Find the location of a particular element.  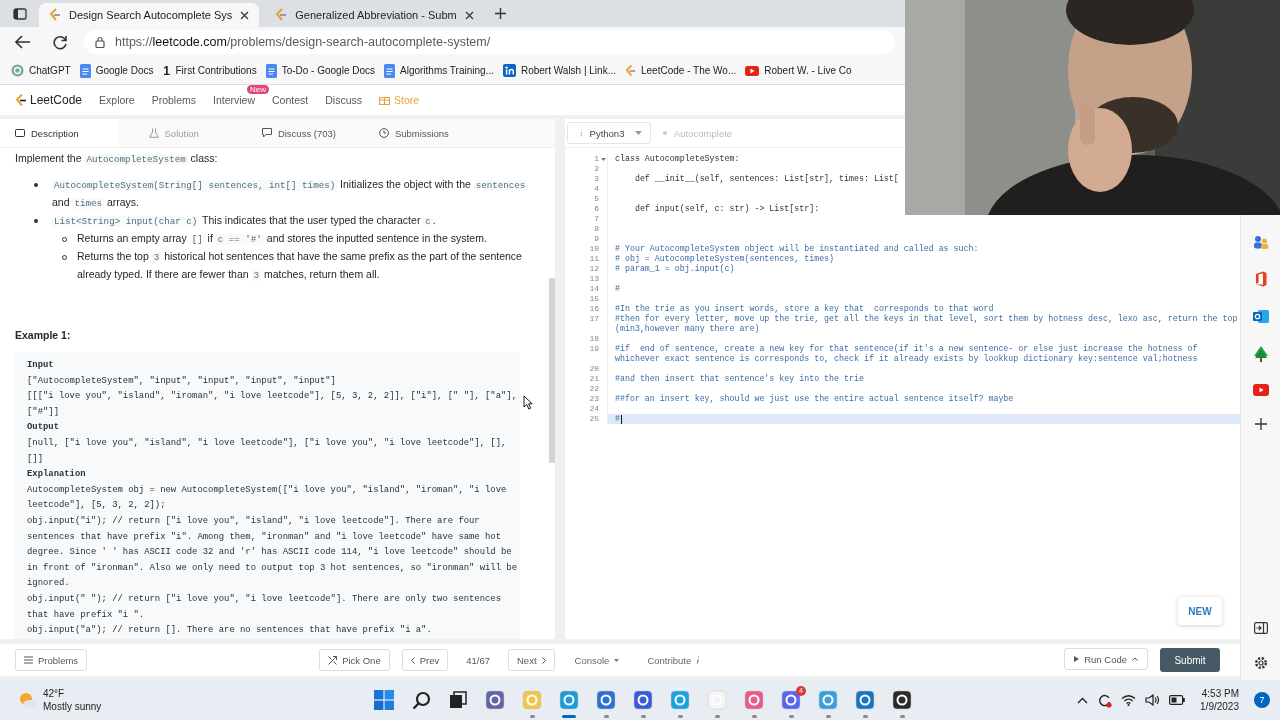

fold-caret-icon is located at coordinates (603, 159).